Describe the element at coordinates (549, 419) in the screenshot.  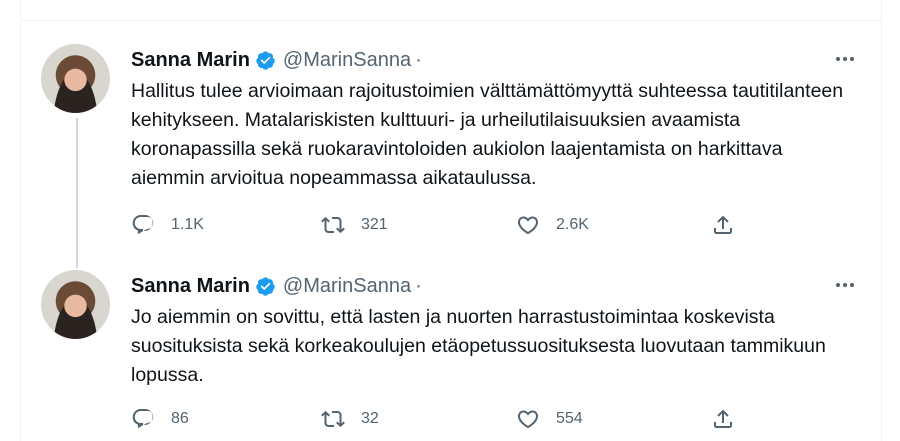
I see `like-button: 554` at that location.